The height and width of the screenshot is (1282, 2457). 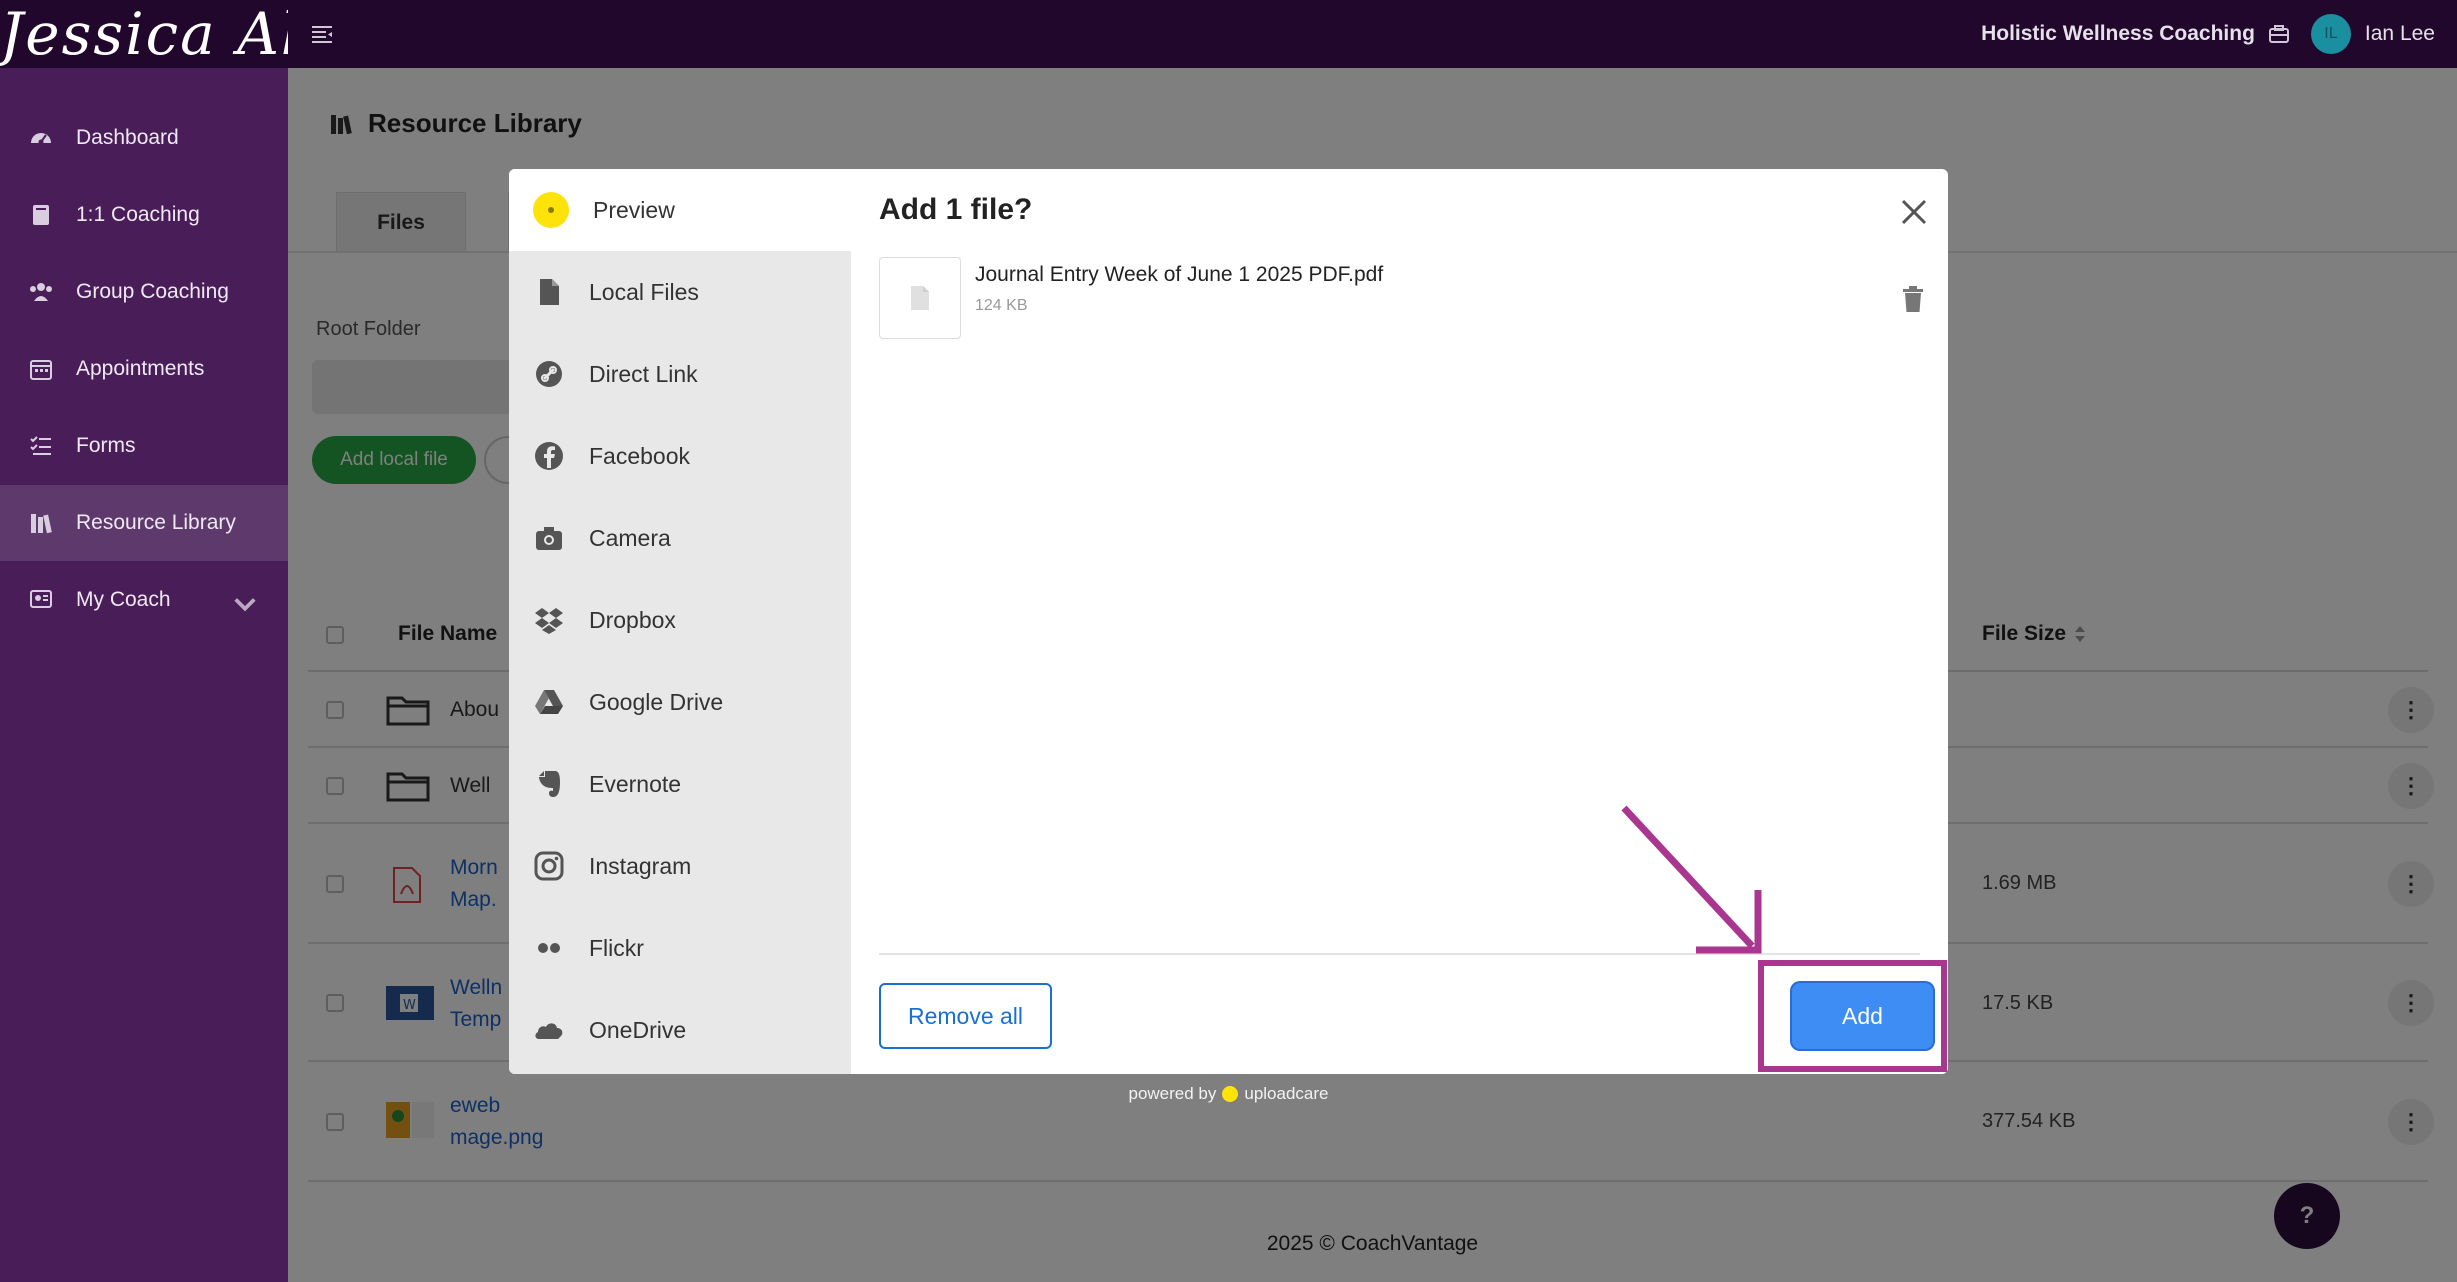 I want to click on sidebar-item-my-coach: My Coach, so click(x=144, y=600).